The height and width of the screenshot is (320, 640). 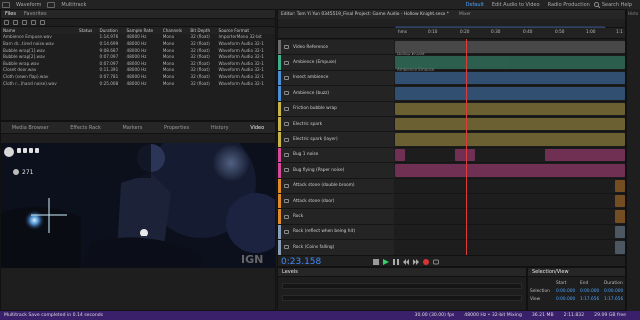 I want to click on pause-button, so click(x=396, y=262).